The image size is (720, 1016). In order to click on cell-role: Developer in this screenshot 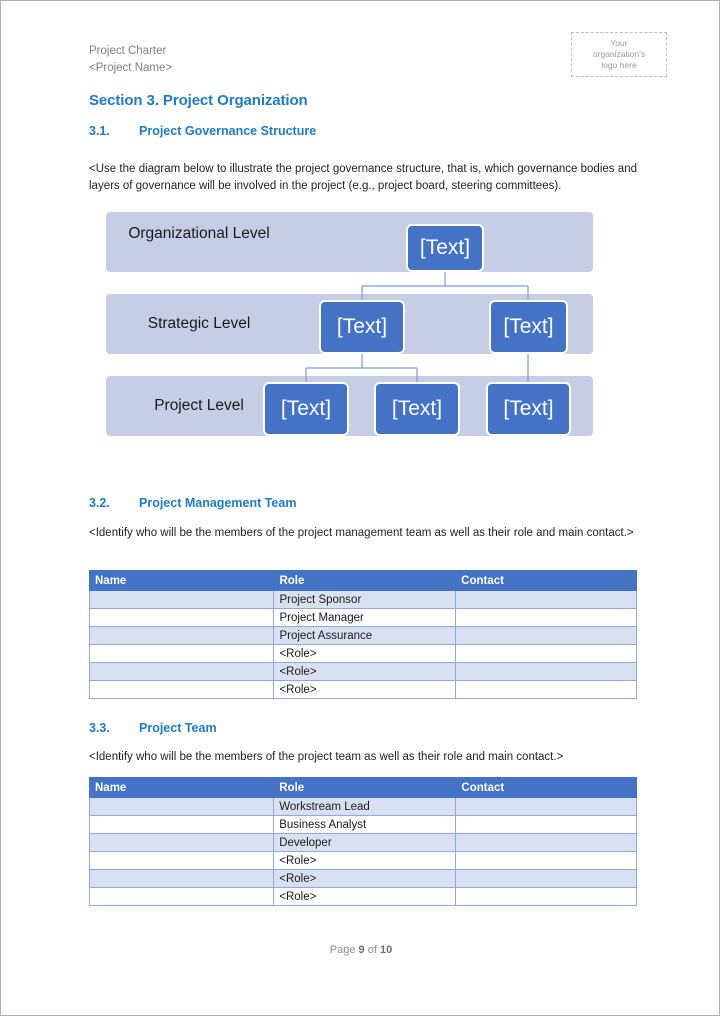, I will do `click(365, 842)`.